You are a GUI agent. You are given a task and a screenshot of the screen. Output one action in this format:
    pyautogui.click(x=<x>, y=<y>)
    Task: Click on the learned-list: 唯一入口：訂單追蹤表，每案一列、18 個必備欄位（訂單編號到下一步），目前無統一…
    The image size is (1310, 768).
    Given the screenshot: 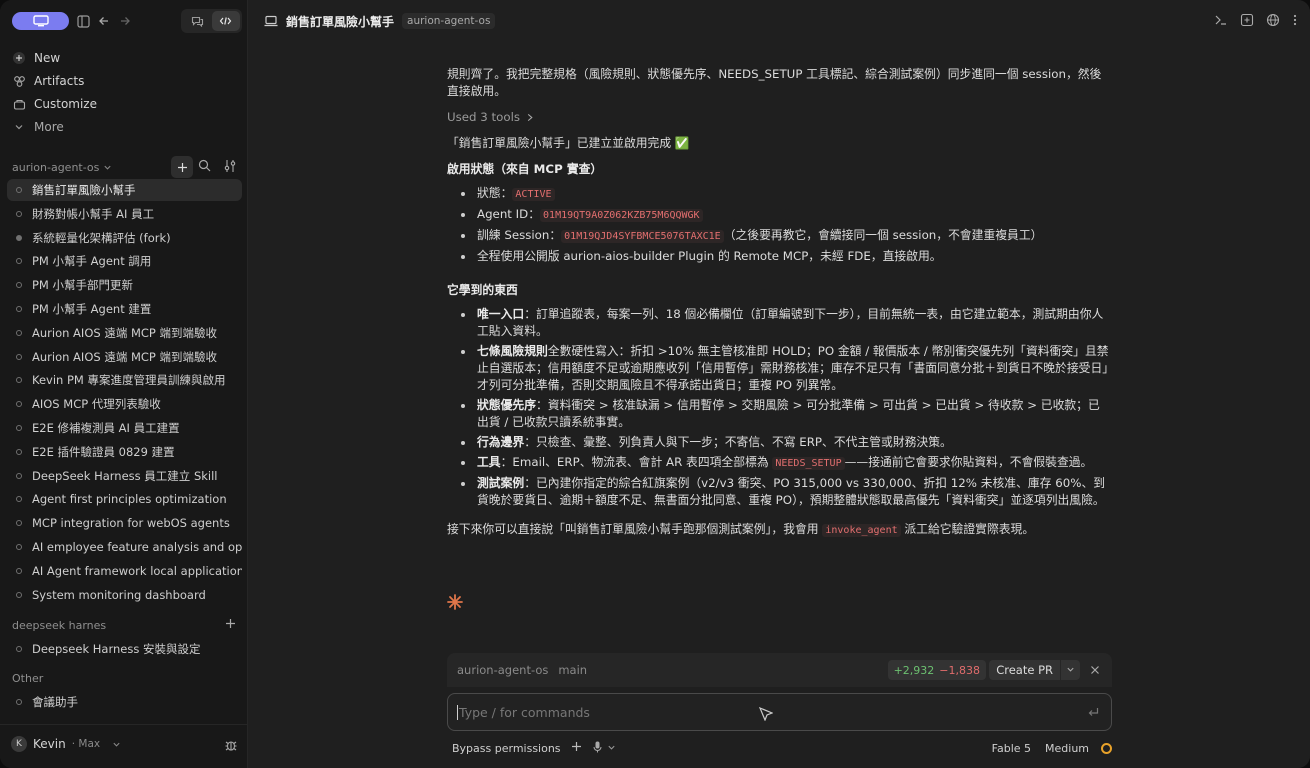 What is the action you would take?
    pyautogui.click(x=779, y=407)
    